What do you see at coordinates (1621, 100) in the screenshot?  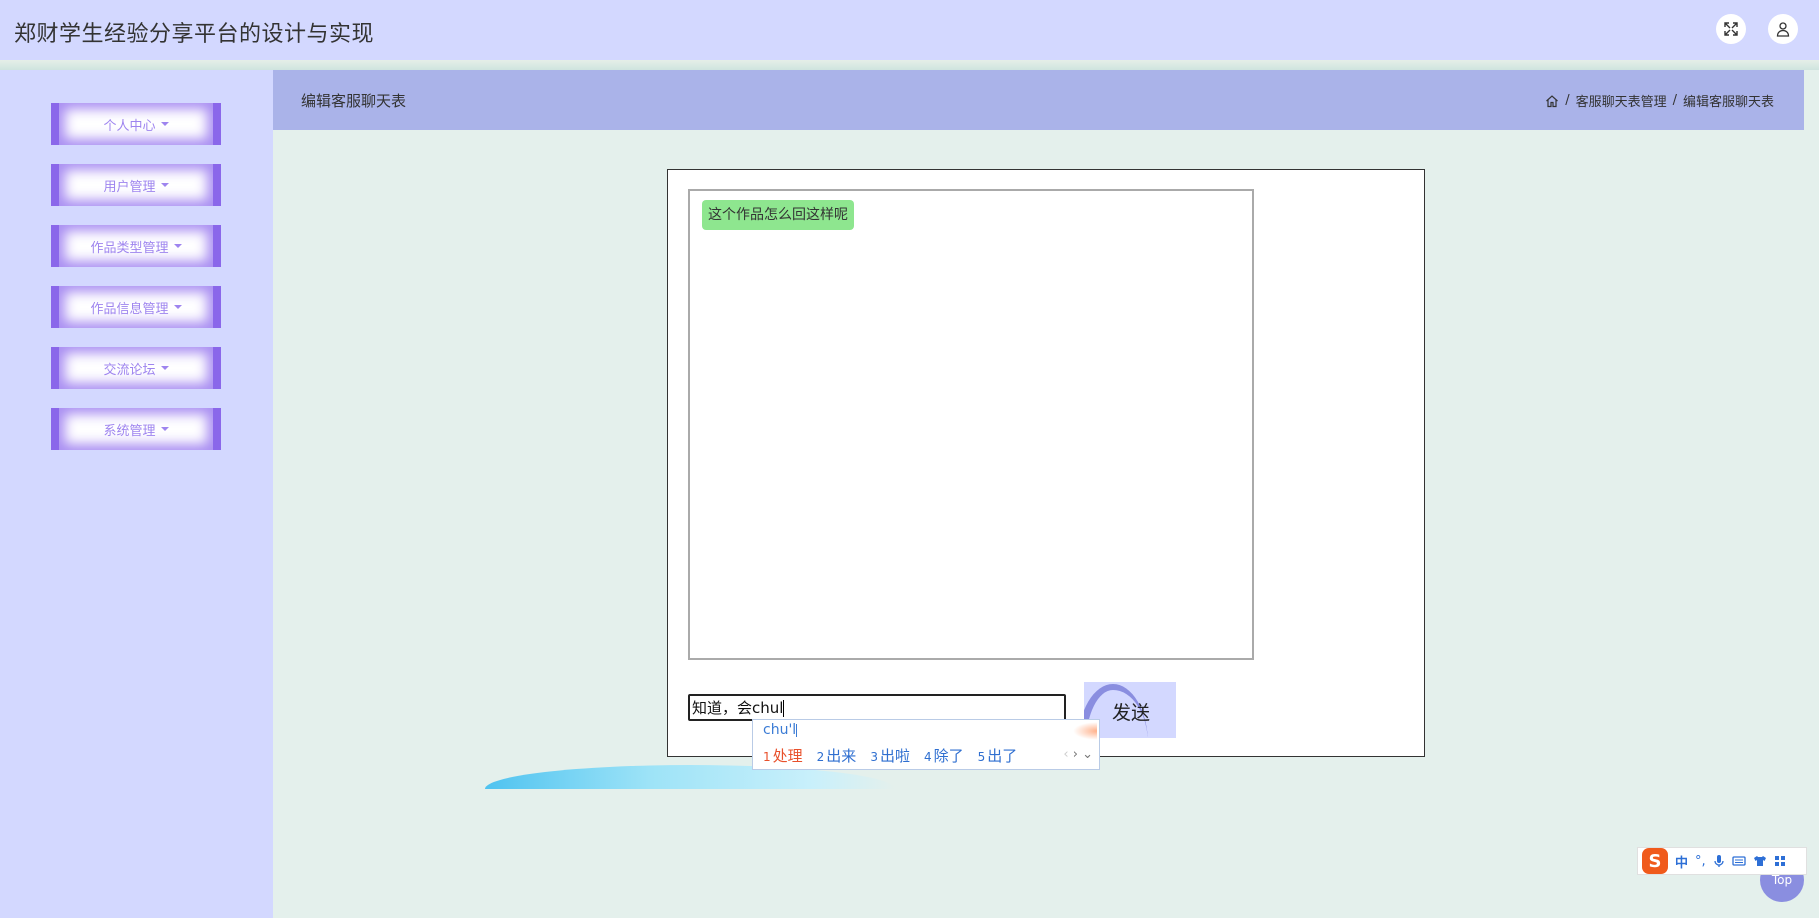 I see `breadcrumb-parent: 客服聊天表管理` at bounding box center [1621, 100].